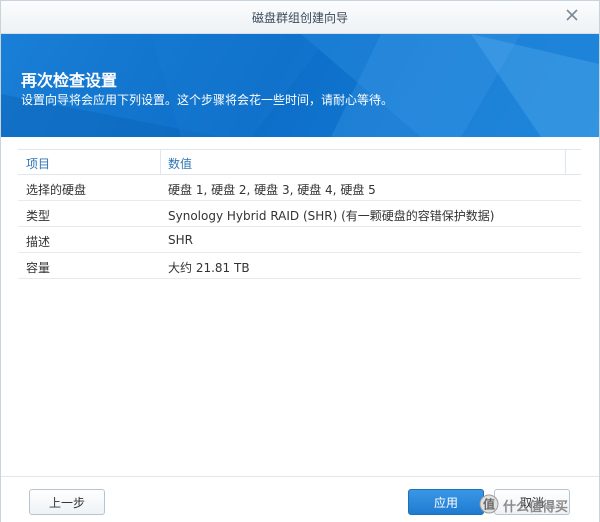 This screenshot has width=600, height=522. I want to click on row-key: 容量, so click(38, 268).